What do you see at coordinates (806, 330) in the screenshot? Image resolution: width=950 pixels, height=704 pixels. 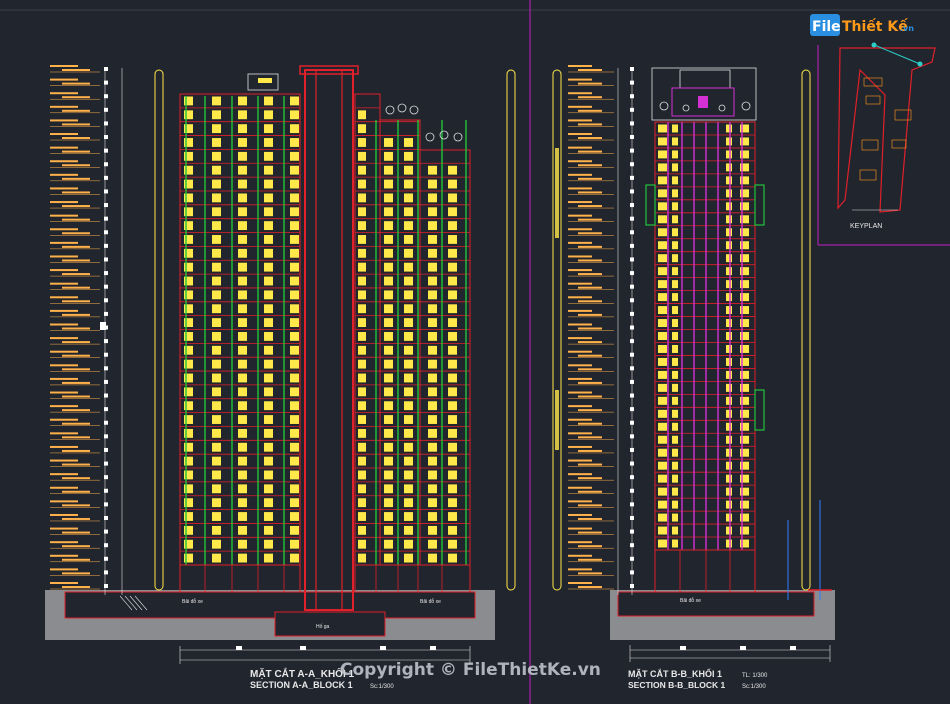 I see `section-b-right-ribbon` at bounding box center [806, 330].